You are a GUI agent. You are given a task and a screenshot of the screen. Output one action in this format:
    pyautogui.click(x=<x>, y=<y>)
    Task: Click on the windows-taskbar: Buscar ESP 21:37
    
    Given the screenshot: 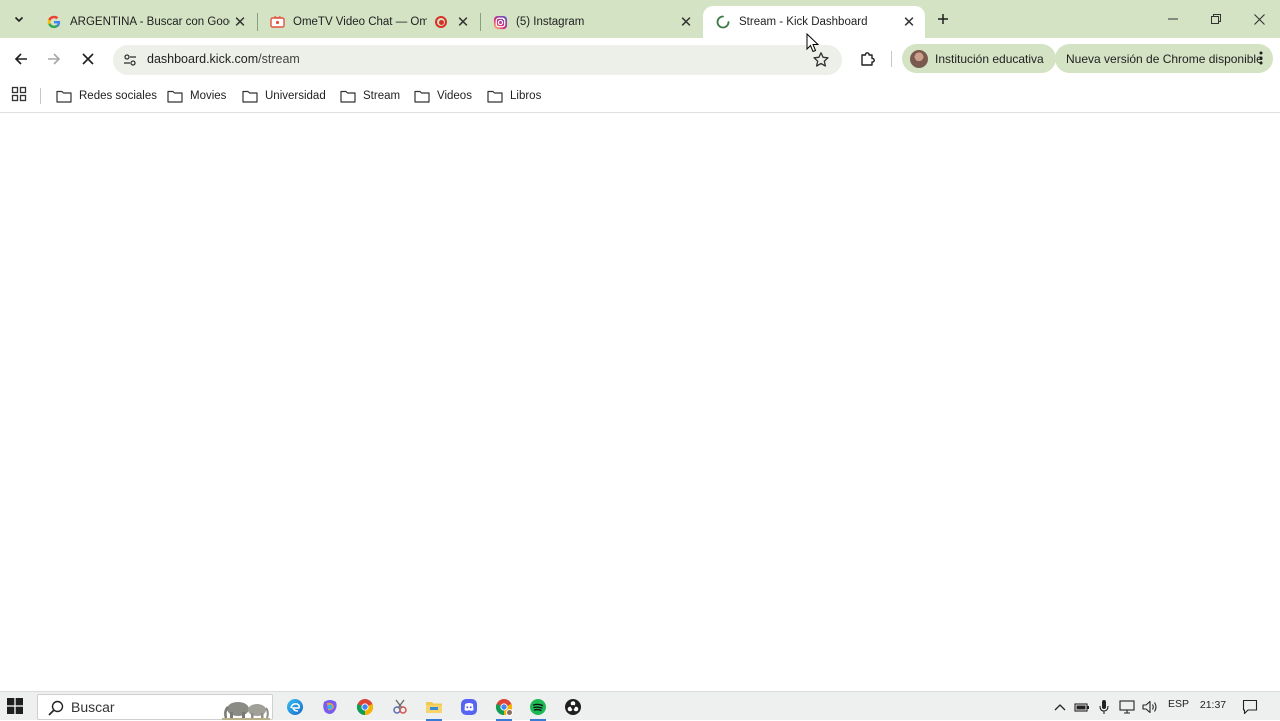 What is the action you would take?
    pyautogui.click(x=640, y=706)
    